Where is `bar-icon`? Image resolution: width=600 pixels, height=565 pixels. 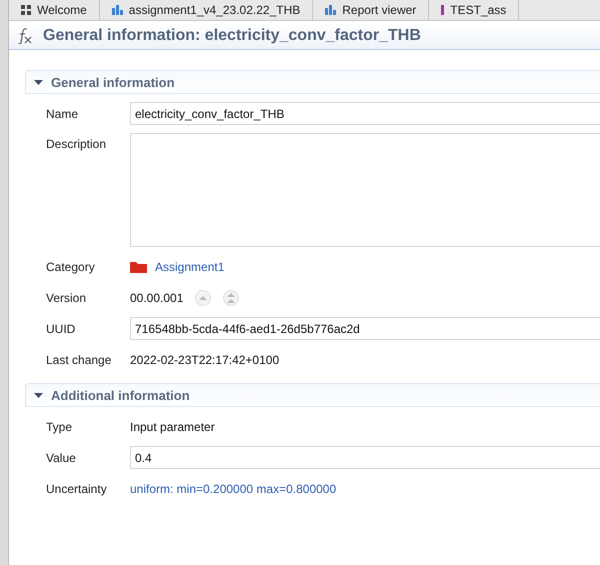 bar-icon is located at coordinates (442, 10).